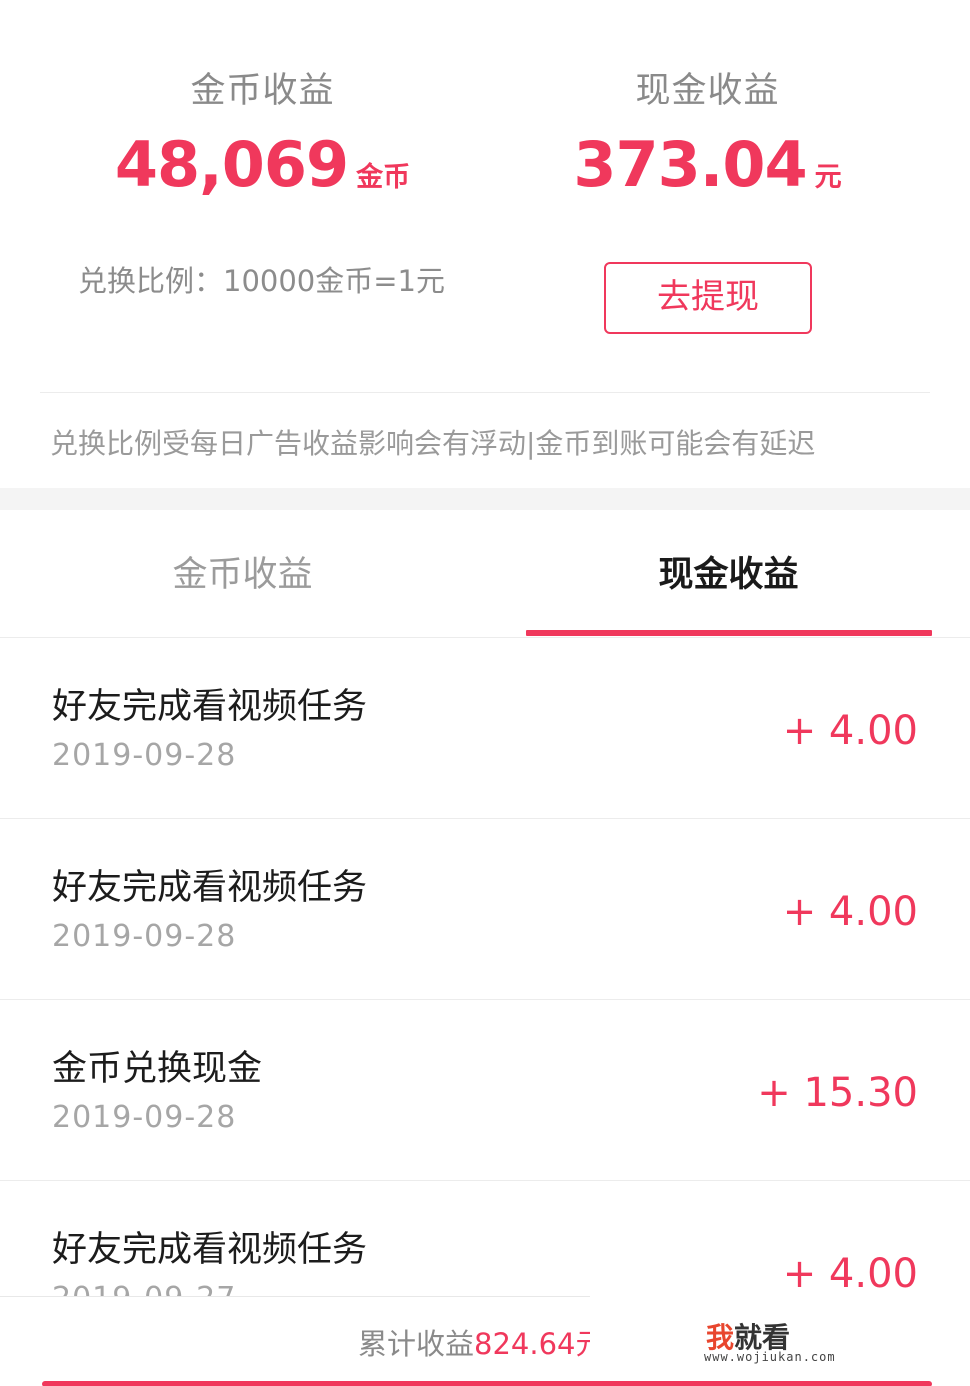 The height and width of the screenshot is (1386, 970). What do you see at coordinates (231, 164) in the screenshot?
I see `coin-earnings-value: 48,069` at bounding box center [231, 164].